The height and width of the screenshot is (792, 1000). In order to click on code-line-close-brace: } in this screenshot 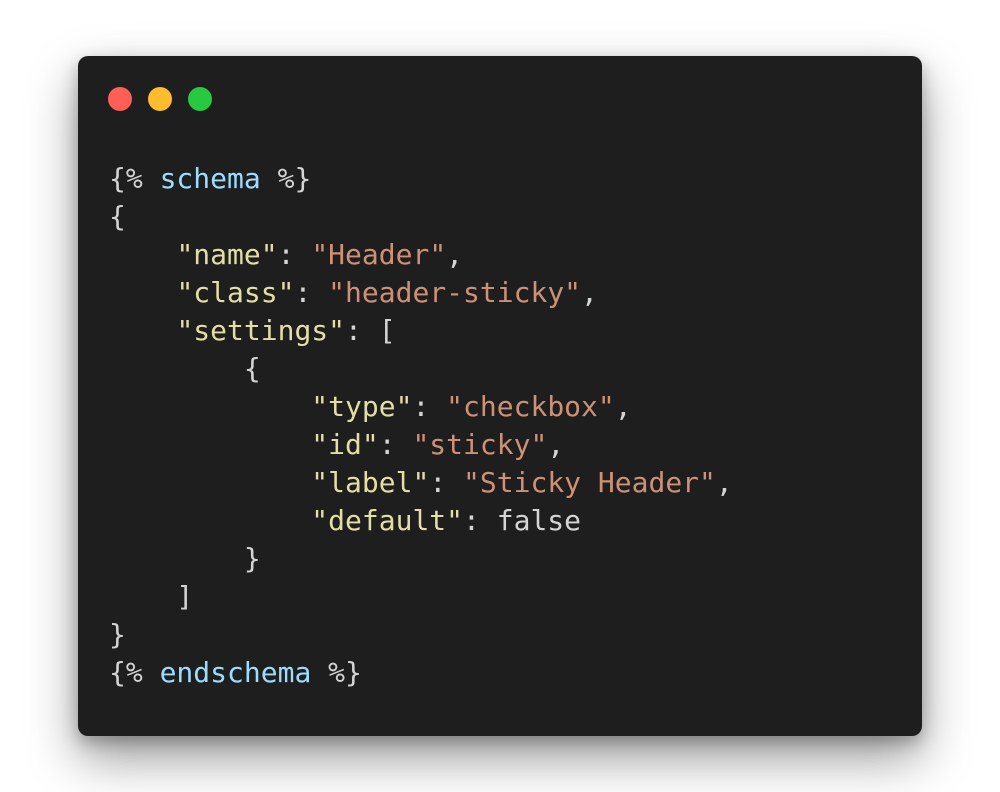, I will do `click(421, 635)`.